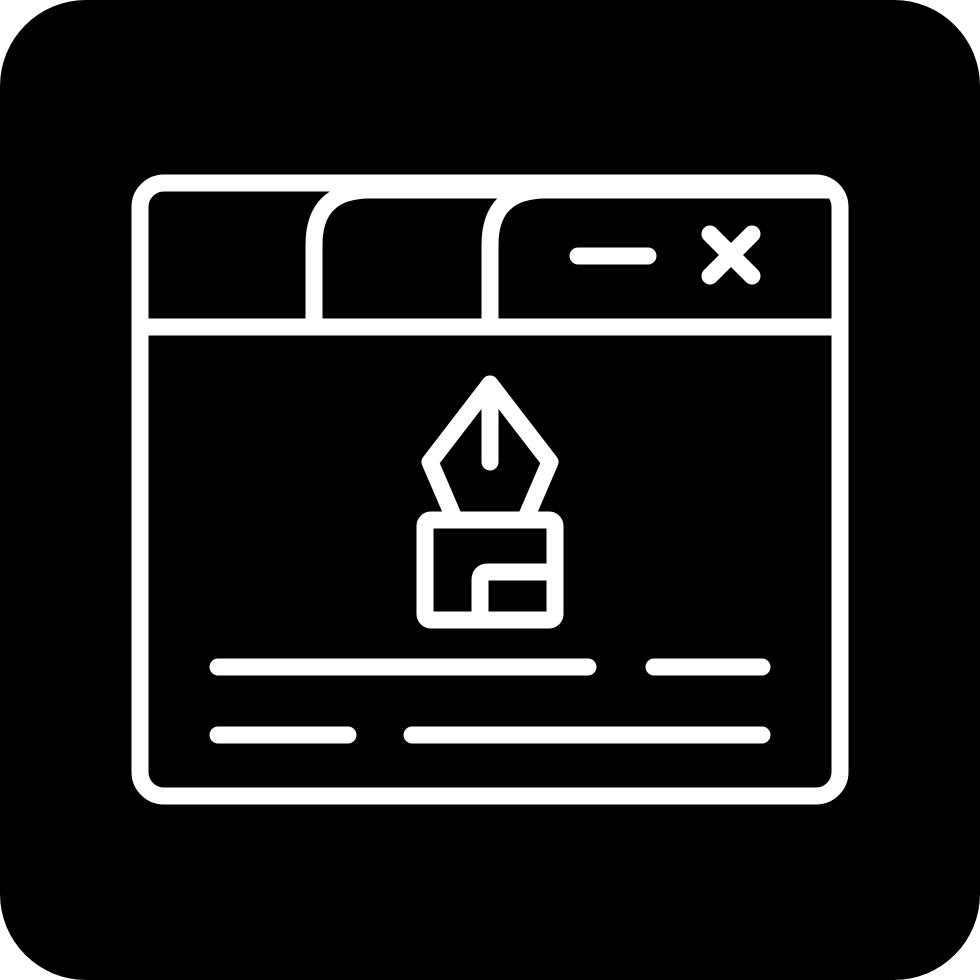 This screenshot has width=980, height=980. What do you see at coordinates (660, 258) in the screenshot?
I see `tab-2-active` at bounding box center [660, 258].